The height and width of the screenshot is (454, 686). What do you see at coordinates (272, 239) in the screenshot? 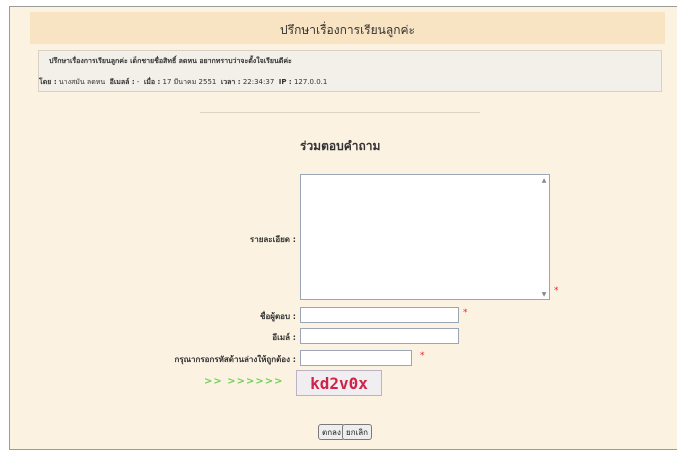
I see `detail-label: รายละเอียด :` at bounding box center [272, 239].